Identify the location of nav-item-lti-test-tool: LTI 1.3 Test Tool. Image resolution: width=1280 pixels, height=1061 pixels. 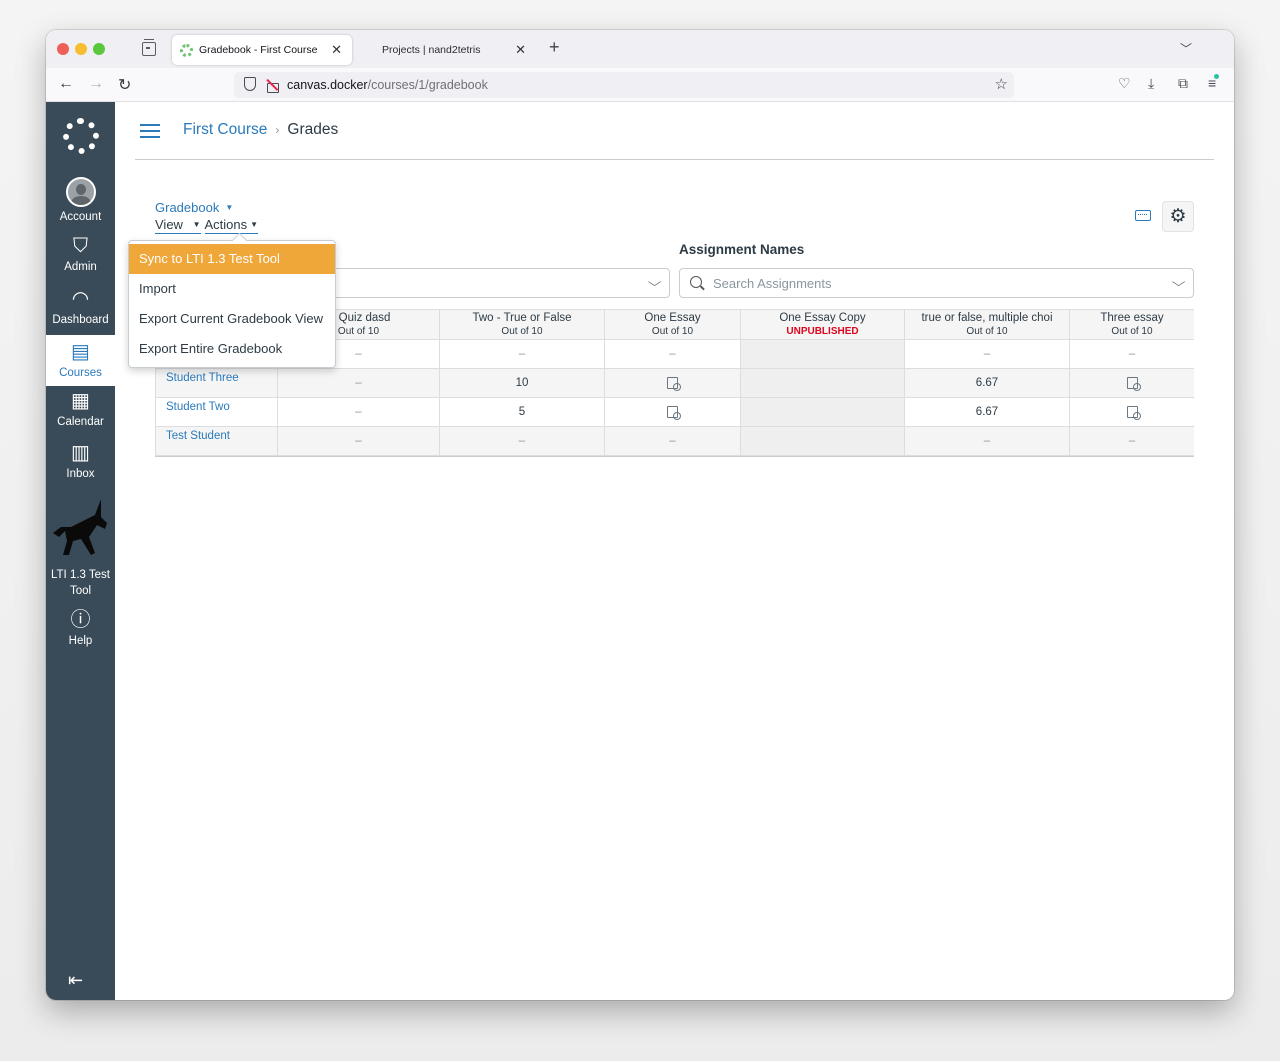
(80, 583).